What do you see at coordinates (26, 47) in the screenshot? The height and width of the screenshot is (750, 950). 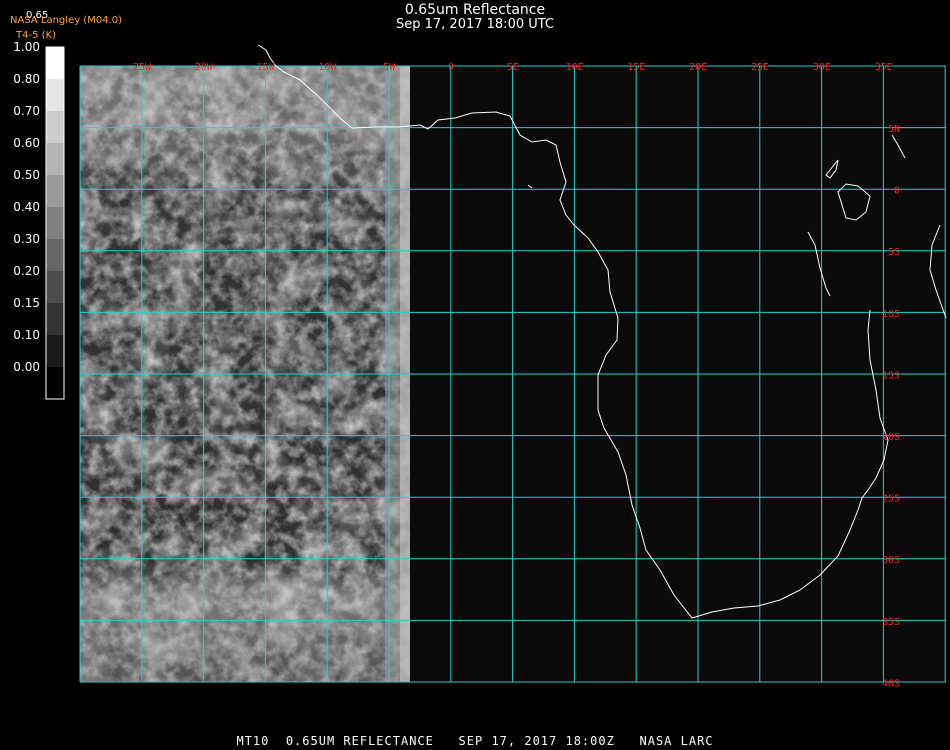 I see `colorbar-label: 1.00` at bounding box center [26, 47].